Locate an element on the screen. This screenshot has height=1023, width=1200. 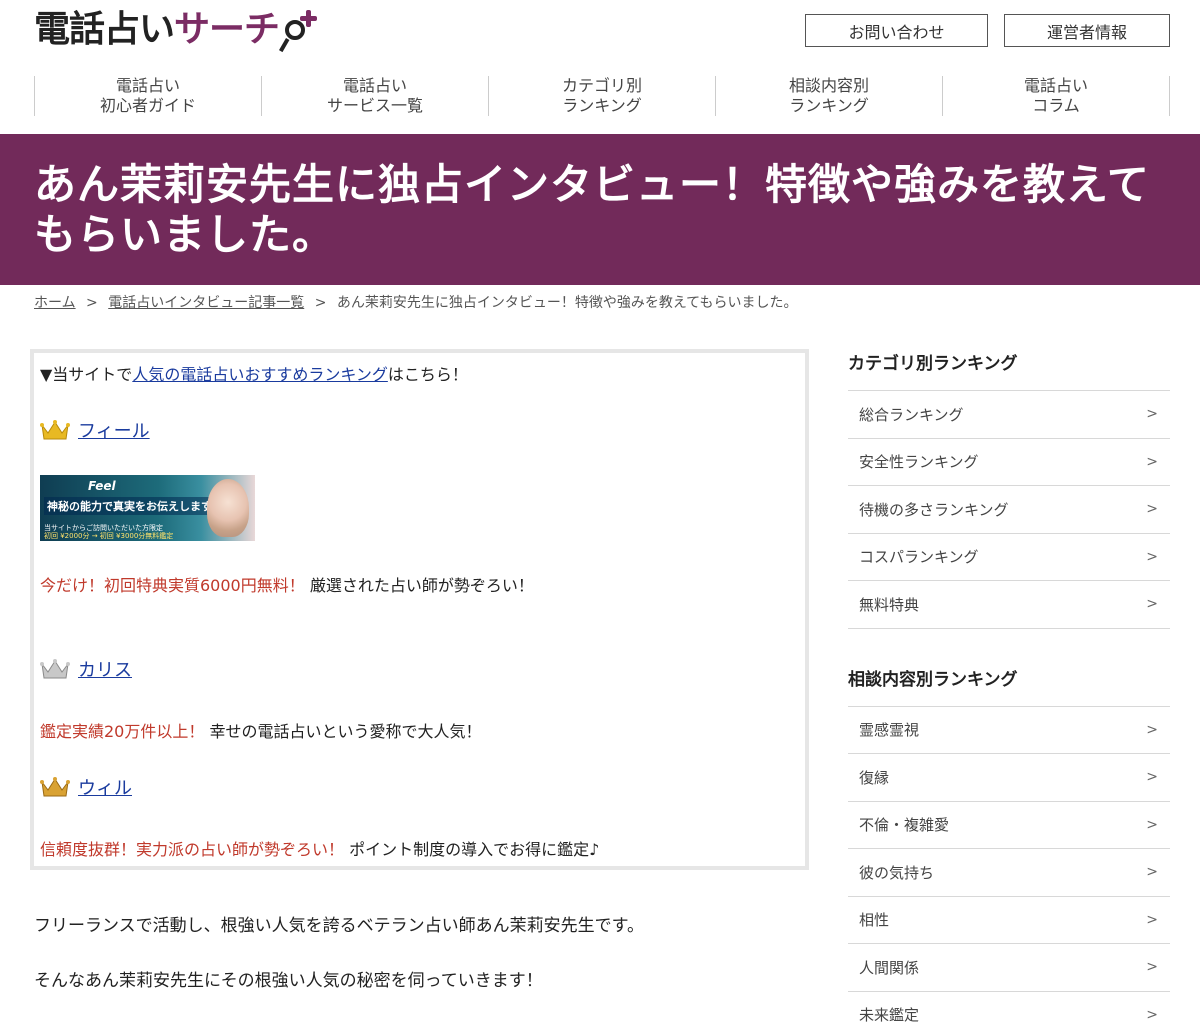
nav-label: サービス一覧 is located at coordinates (374, 105).